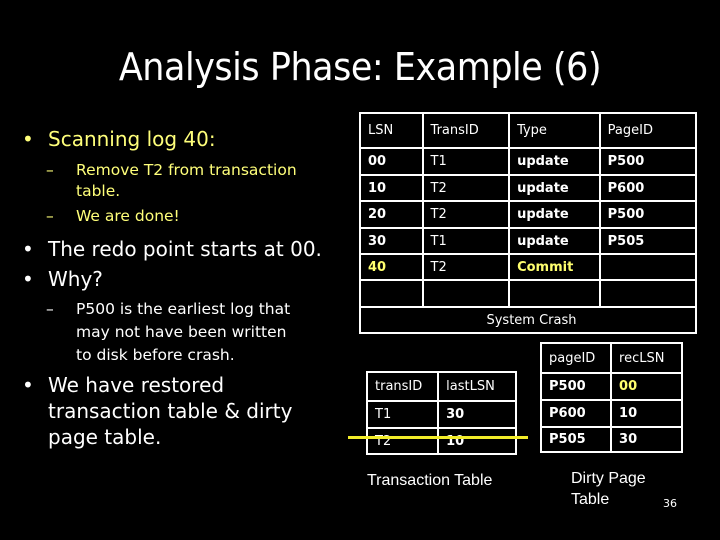 The image size is (720, 540). I want to click on table-row-commit: 40 T2 Commit, so click(528, 267).